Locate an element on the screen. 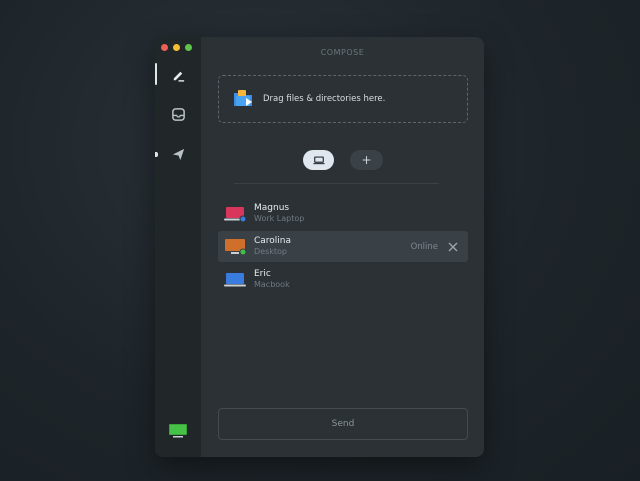 This screenshot has height=481, width=640. device-name: Eric is located at coordinates (262, 274).